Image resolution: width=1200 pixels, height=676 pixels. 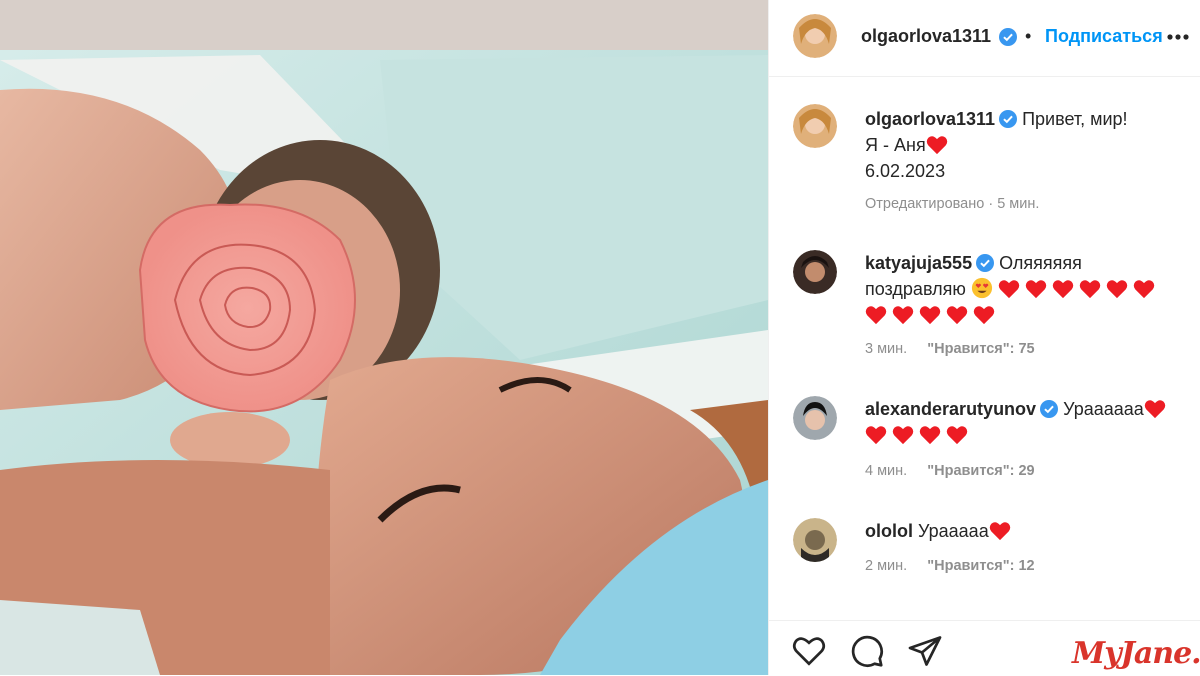 I want to click on comment-likes: "Нравится": 29, so click(x=980, y=471).